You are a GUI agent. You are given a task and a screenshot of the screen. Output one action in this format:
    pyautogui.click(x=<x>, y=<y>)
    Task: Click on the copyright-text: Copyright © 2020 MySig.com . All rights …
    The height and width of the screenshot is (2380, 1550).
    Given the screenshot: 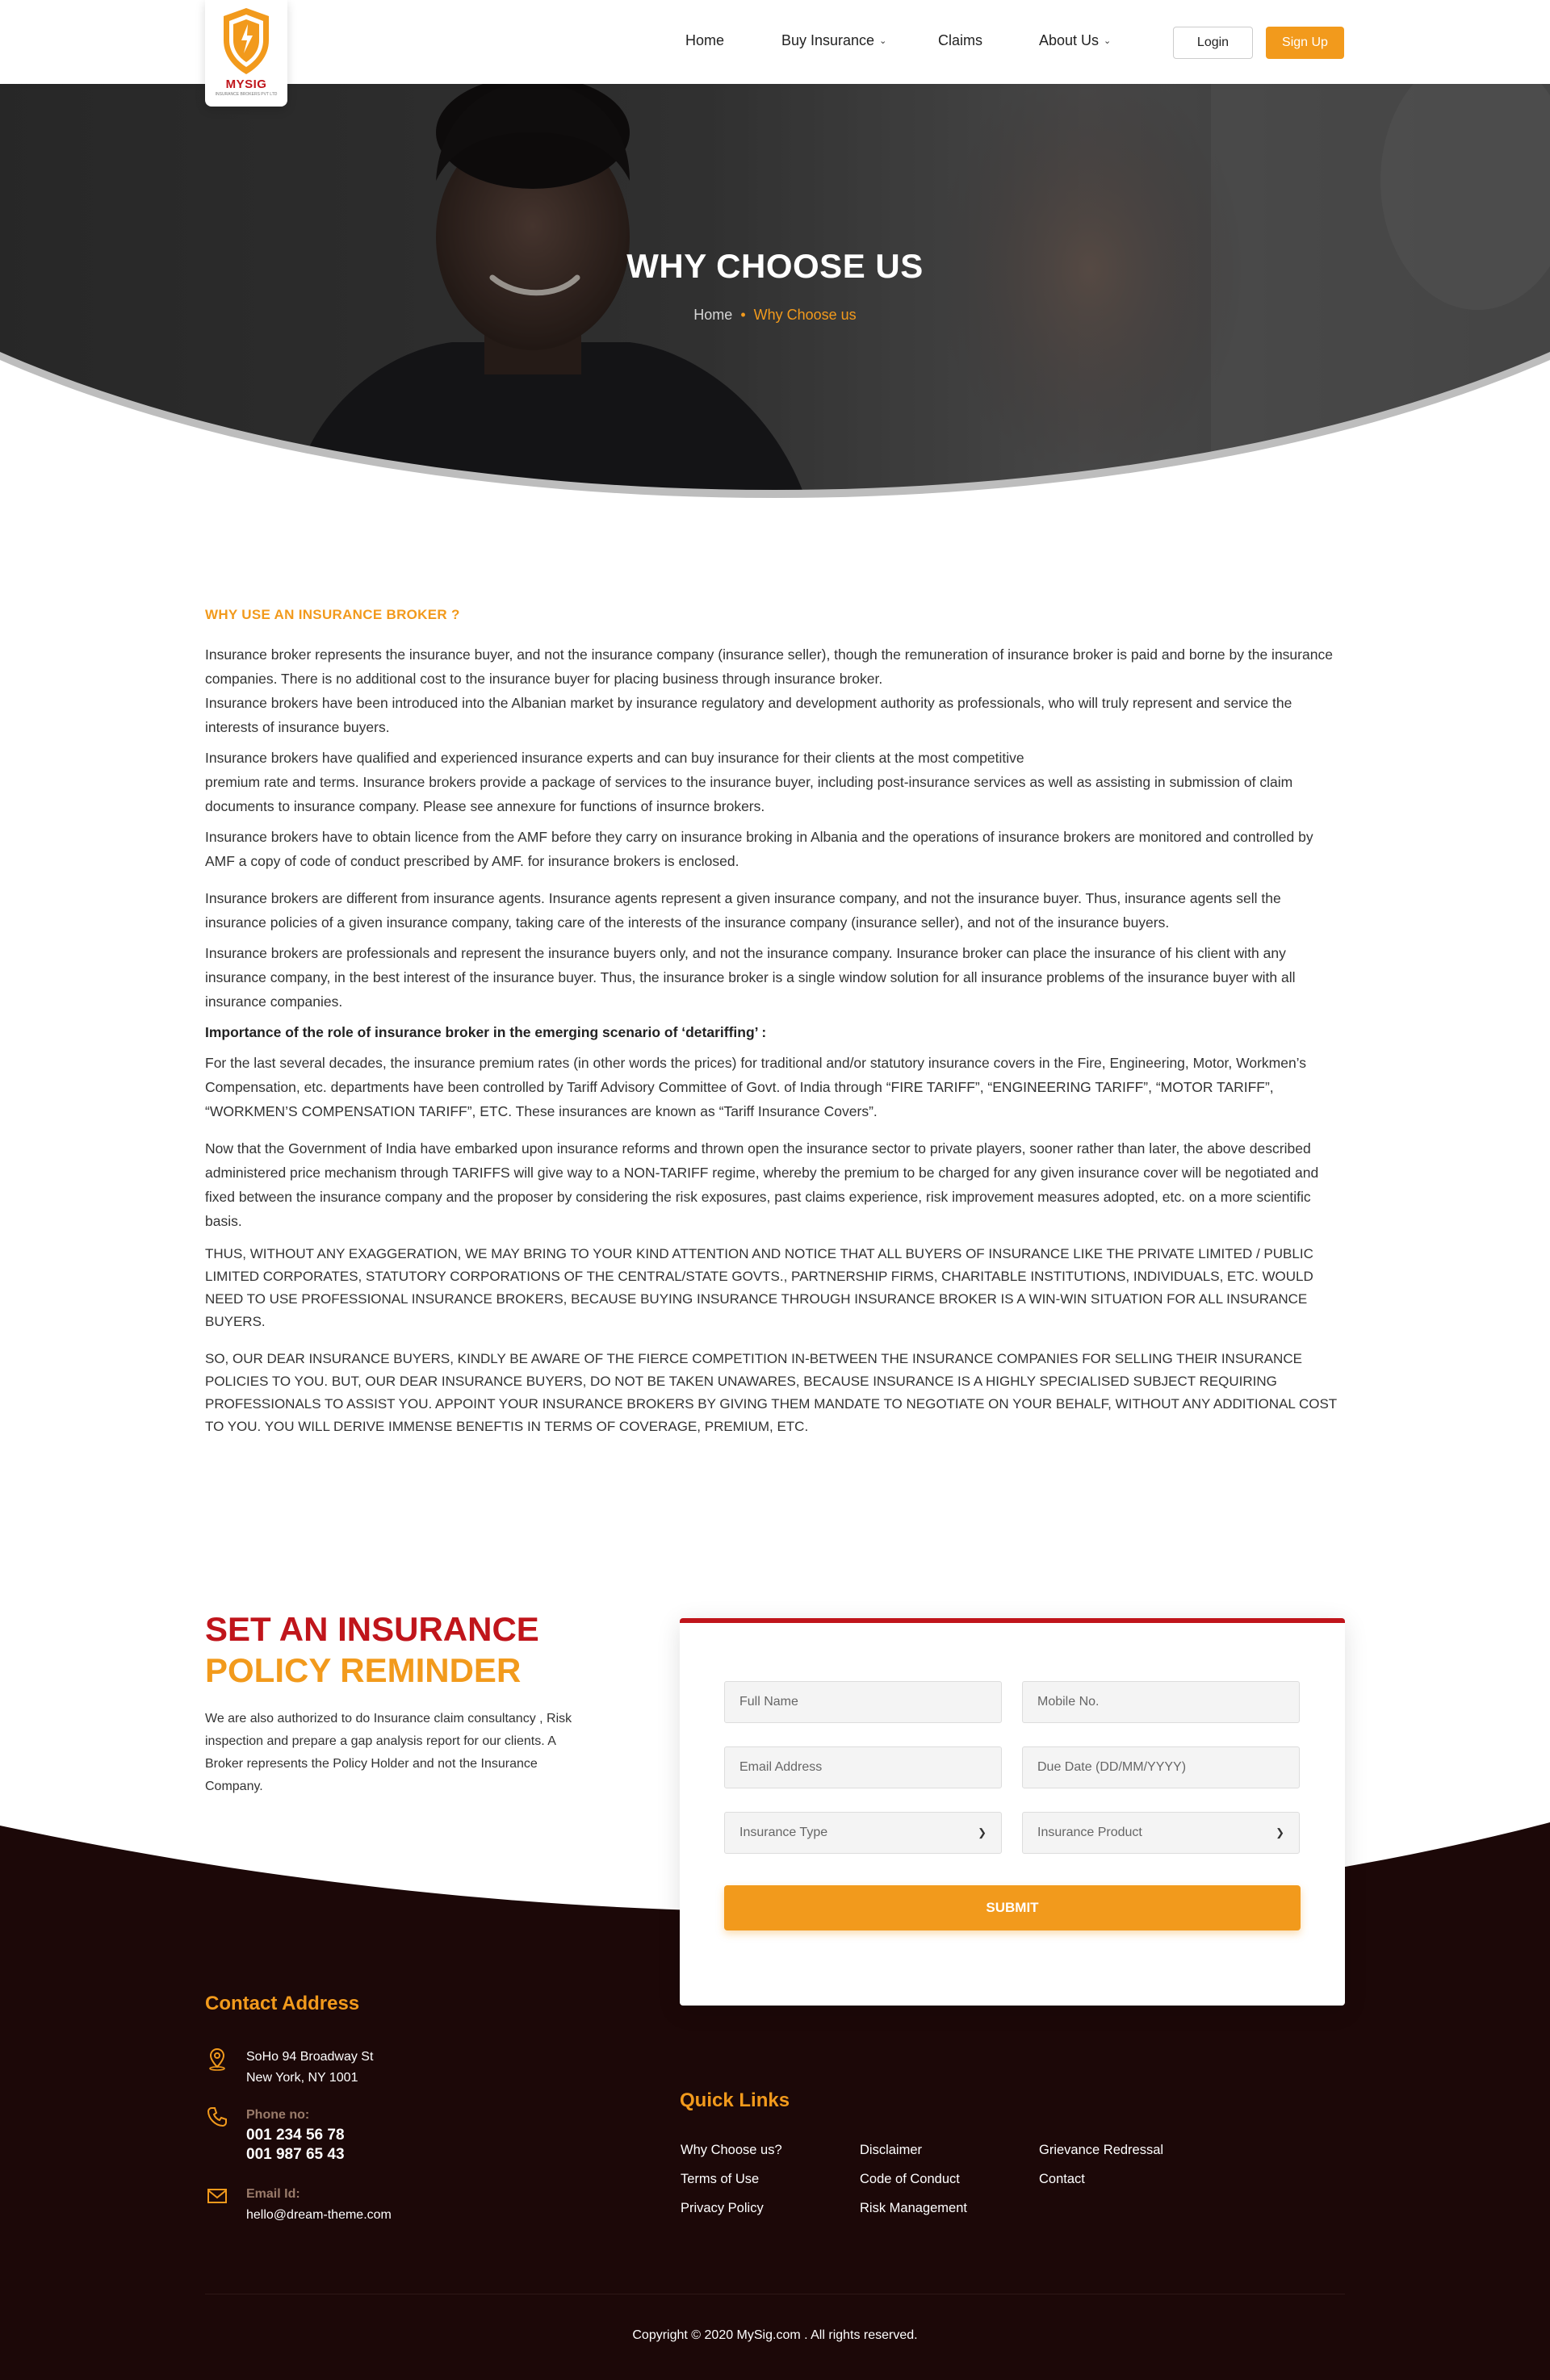 What is the action you would take?
    pyautogui.click(x=775, y=2335)
    